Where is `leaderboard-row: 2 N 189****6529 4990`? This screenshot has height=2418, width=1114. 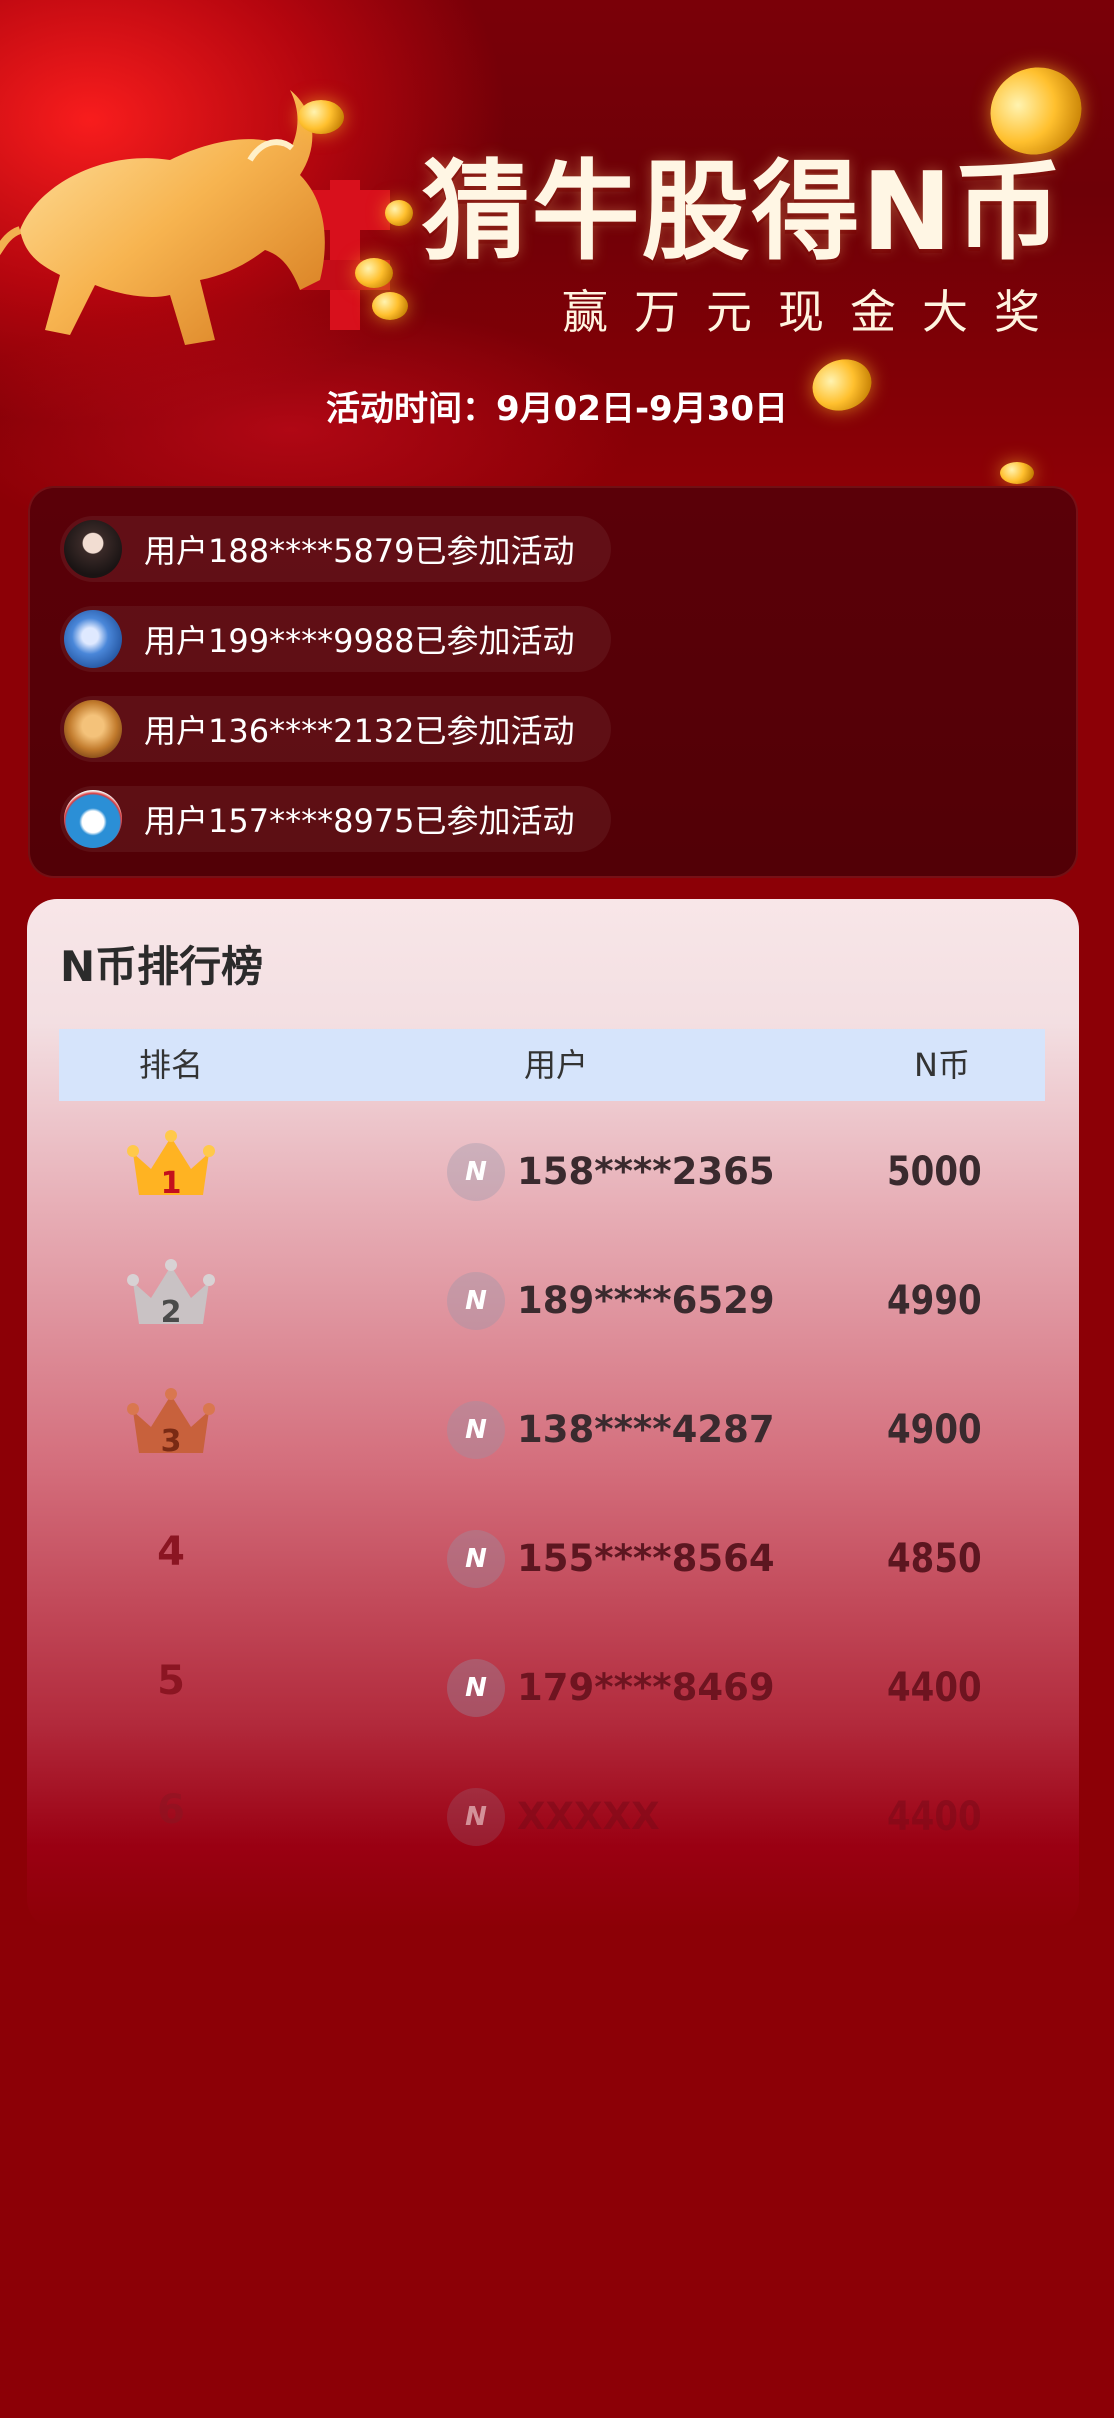 leaderboard-row: 2 N 189****6529 4990 is located at coordinates (553, 1299).